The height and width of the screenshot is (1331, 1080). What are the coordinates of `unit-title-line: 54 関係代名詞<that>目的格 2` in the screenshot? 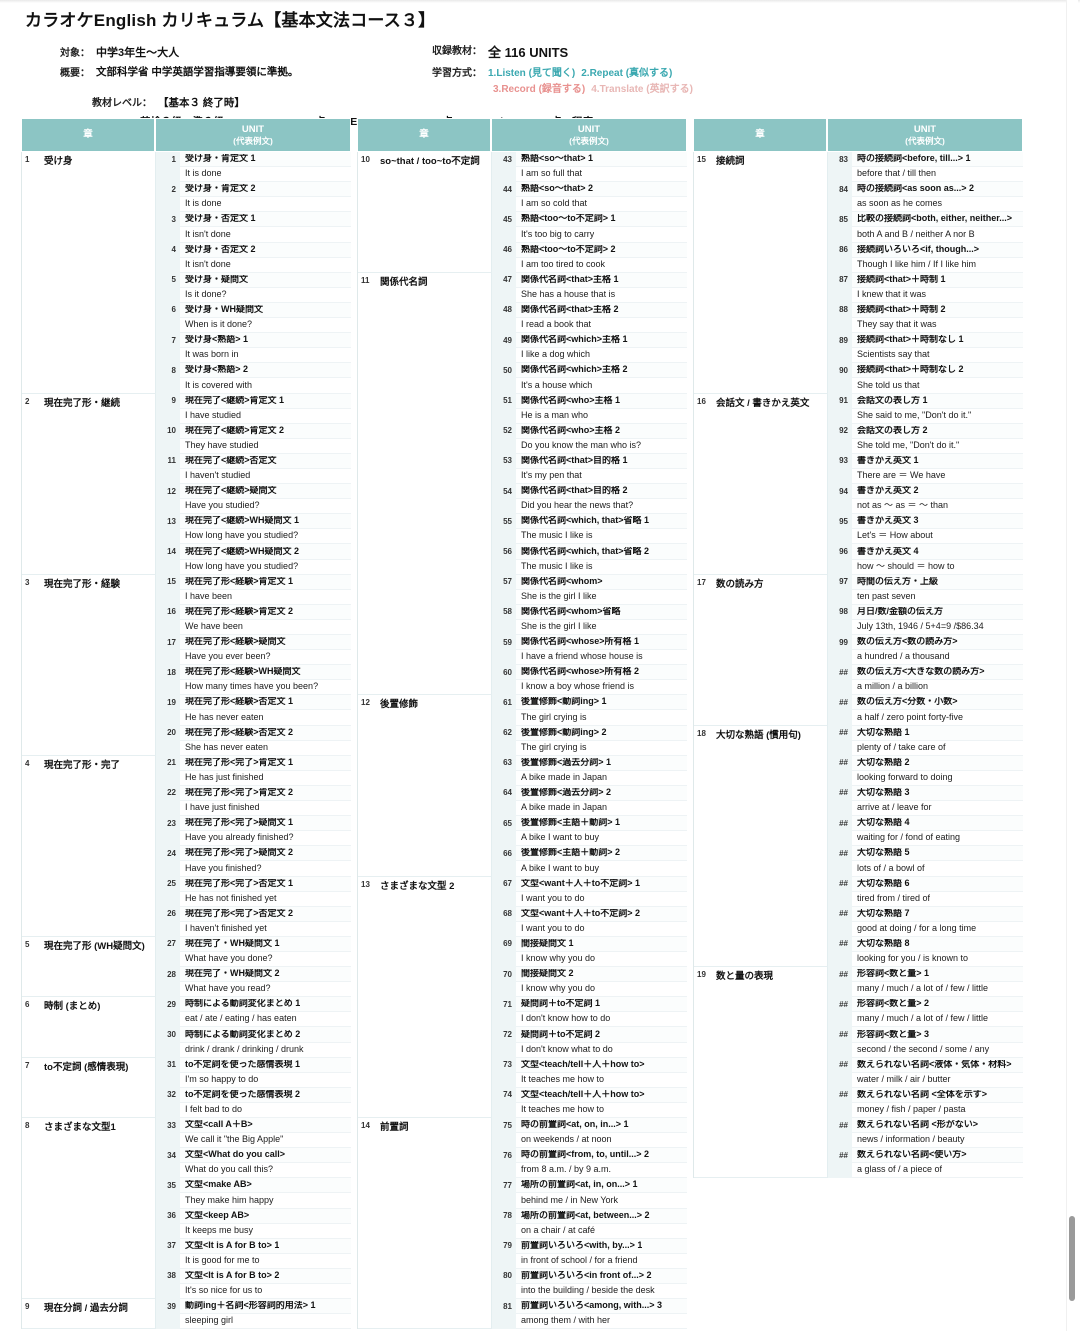 It's located at (589, 491).